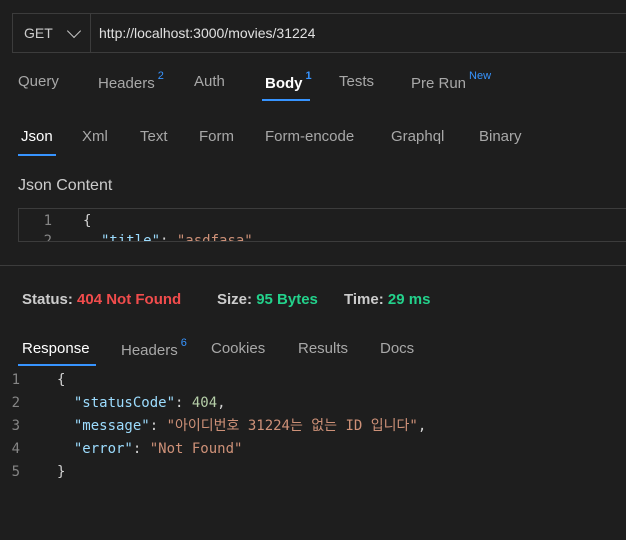 This screenshot has height=540, width=626. Describe the element at coordinates (364, 299) in the screenshot. I see `time-label: Time:` at that location.